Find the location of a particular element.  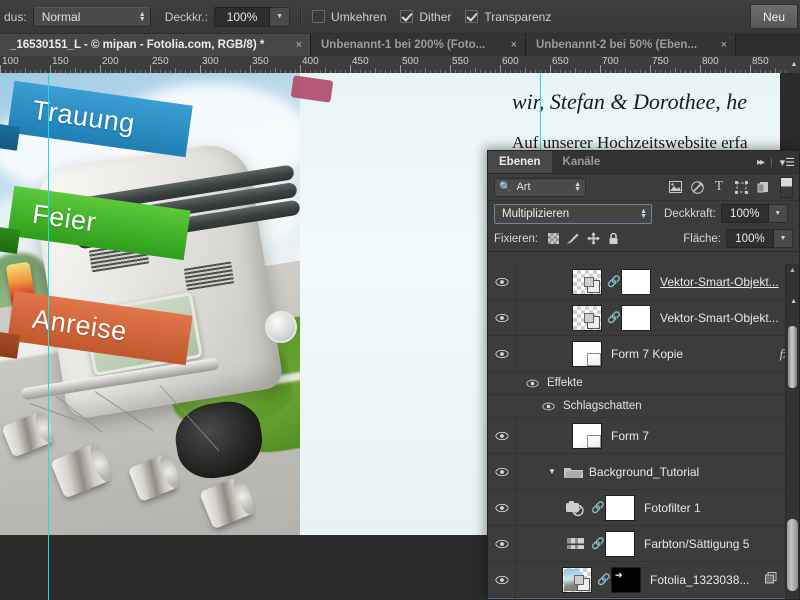

inner-scroll-up-icon: ▲ is located at coordinates (793, 301).